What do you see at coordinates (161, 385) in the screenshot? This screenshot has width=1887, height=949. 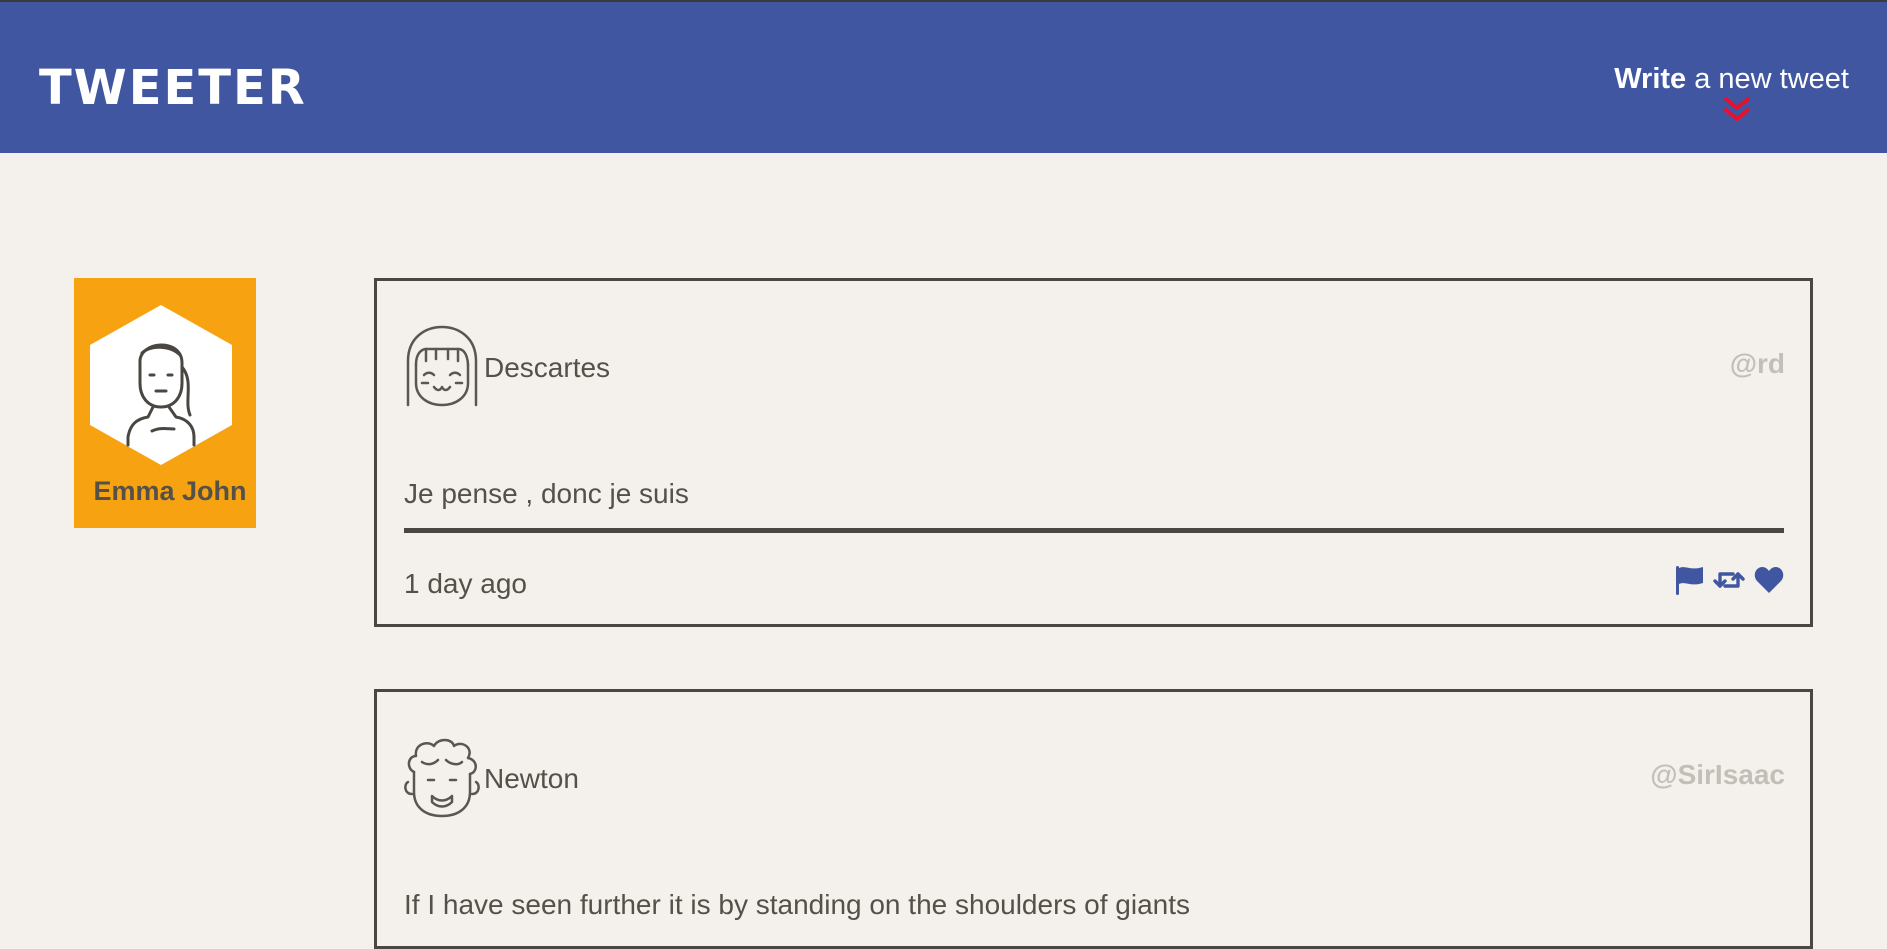 I see `avatar-woman-icon` at bounding box center [161, 385].